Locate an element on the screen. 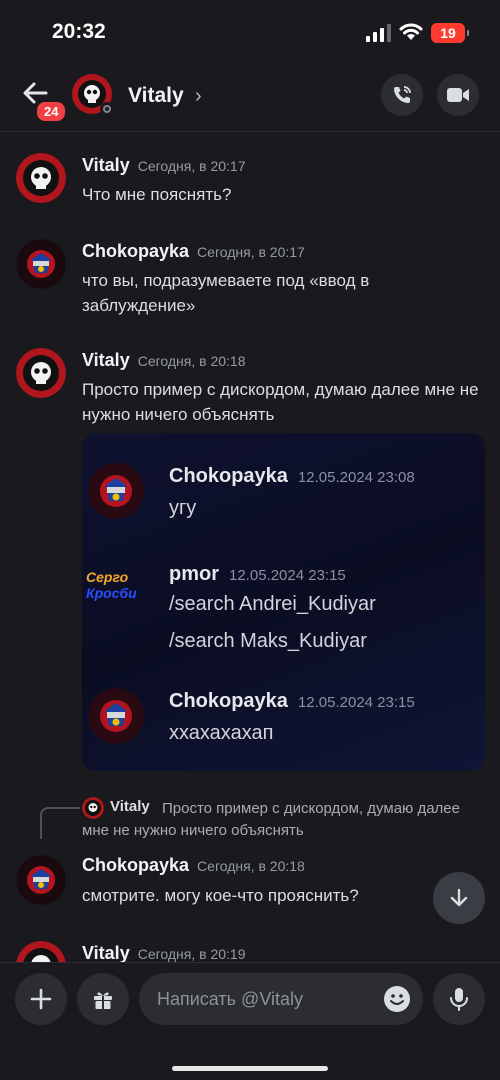 The height and width of the screenshot is (1080, 500). message-input: Написать @Vitaly is located at coordinates (281, 999).